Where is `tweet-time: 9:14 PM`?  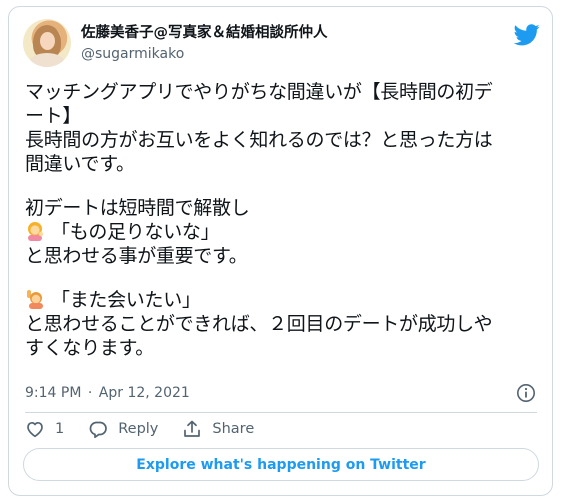
tweet-time: 9:14 PM is located at coordinates (53, 393).